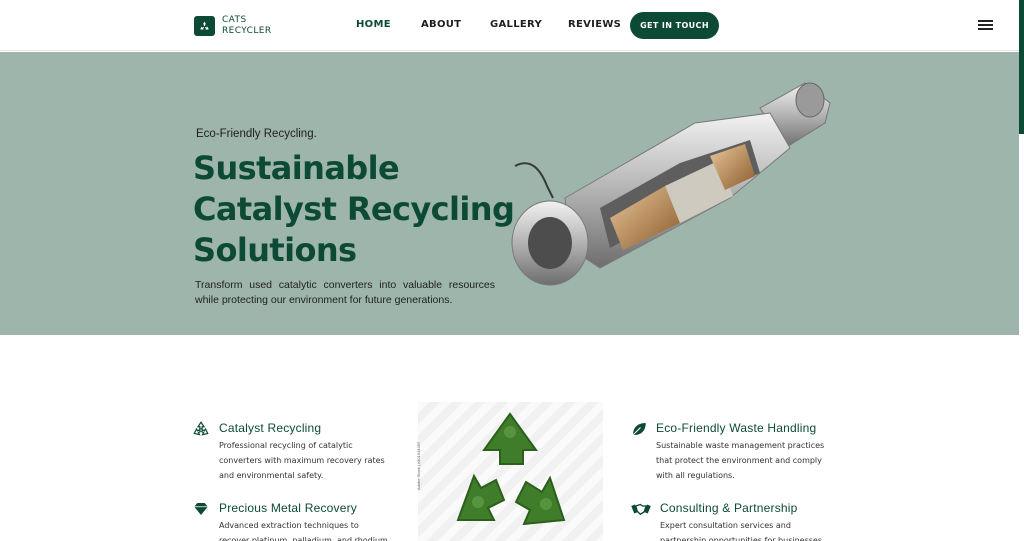 Image resolution: width=1024 pixels, height=541 pixels. Describe the element at coordinates (639, 429) in the screenshot. I see `leaf-icon` at that location.